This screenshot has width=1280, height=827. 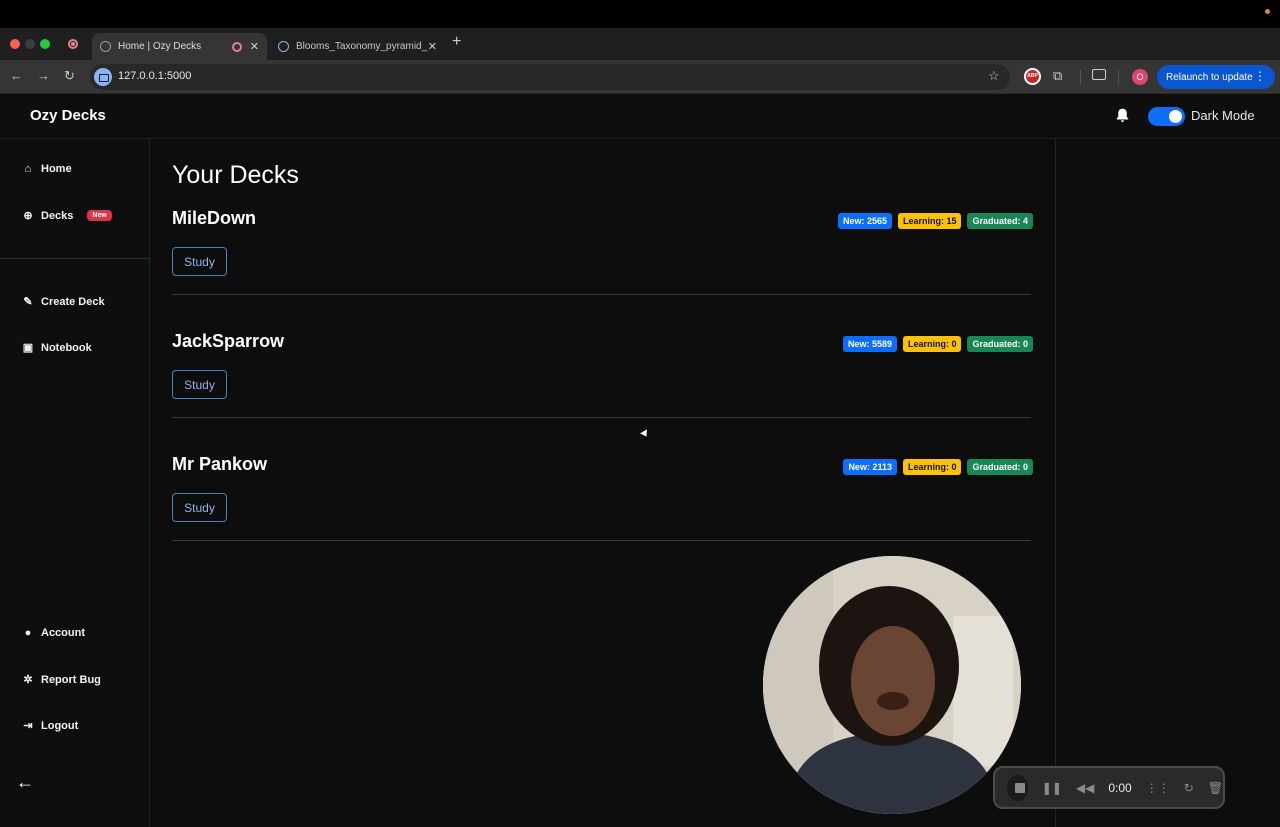 What do you see at coordinates (228, 341) in the screenshot?
I see `deck-name: JackSparrow` at bounding box center [228, 341].